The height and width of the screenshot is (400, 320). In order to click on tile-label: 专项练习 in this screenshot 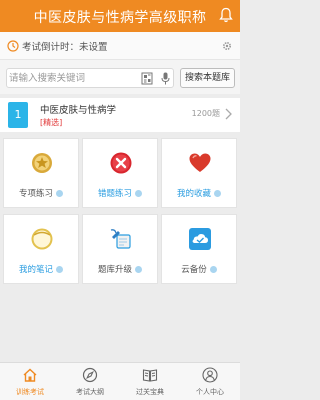, I will do `click(41, 193)`.